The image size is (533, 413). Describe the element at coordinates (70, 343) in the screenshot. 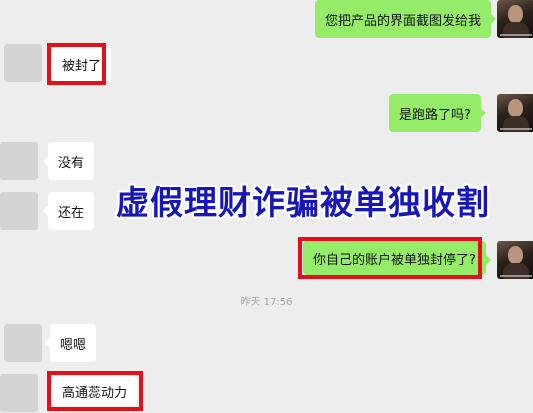

I see `message-bubble-incoming: 嗯嗯` at that location.